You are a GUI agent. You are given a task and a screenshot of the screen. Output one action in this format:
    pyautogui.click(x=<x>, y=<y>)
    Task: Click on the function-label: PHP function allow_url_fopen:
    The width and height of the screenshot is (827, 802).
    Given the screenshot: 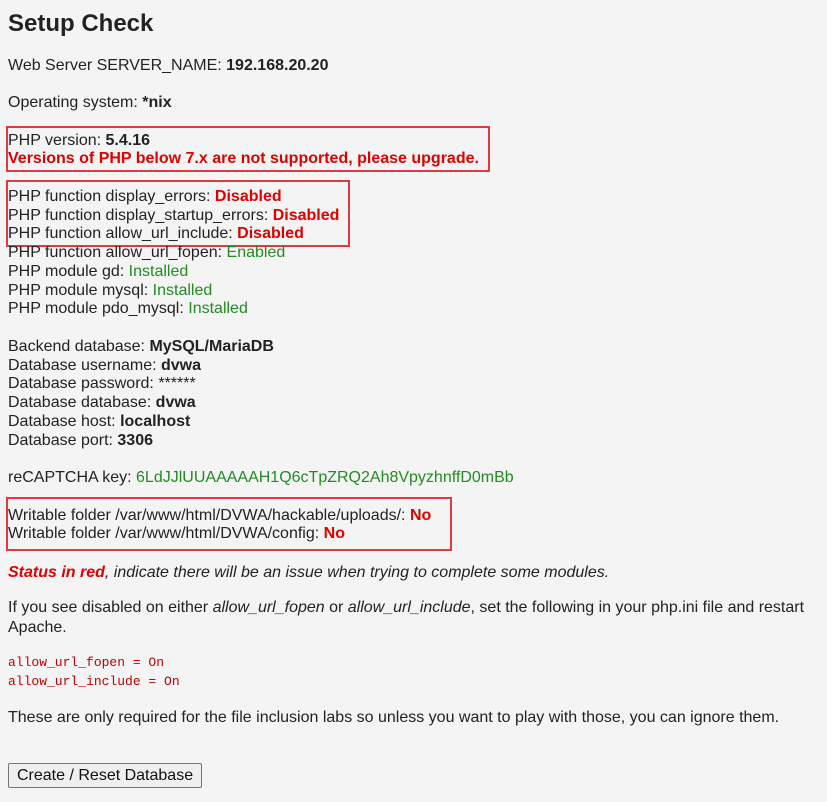 What is the action you would take?
    pyautogui.click(x=117, y=252)
    